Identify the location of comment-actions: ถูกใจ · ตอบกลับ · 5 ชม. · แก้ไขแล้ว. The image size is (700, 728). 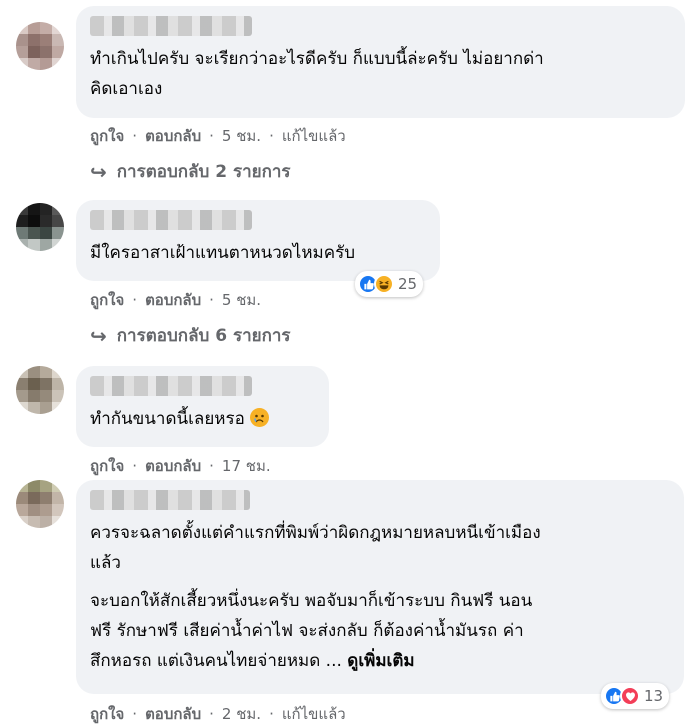
(218, 136).